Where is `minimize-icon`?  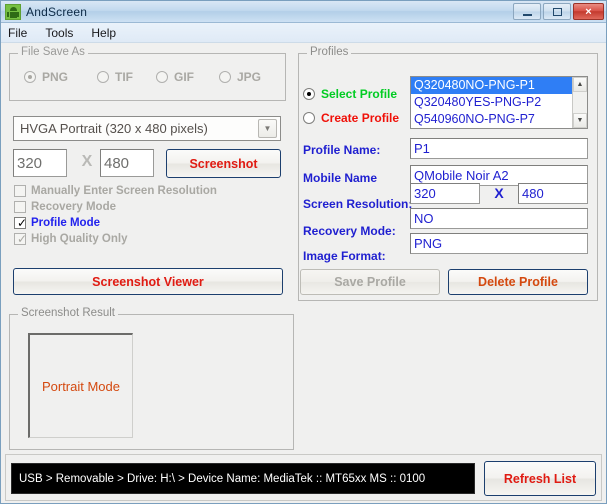 minimize-icon is located at coordinates (527, 14).